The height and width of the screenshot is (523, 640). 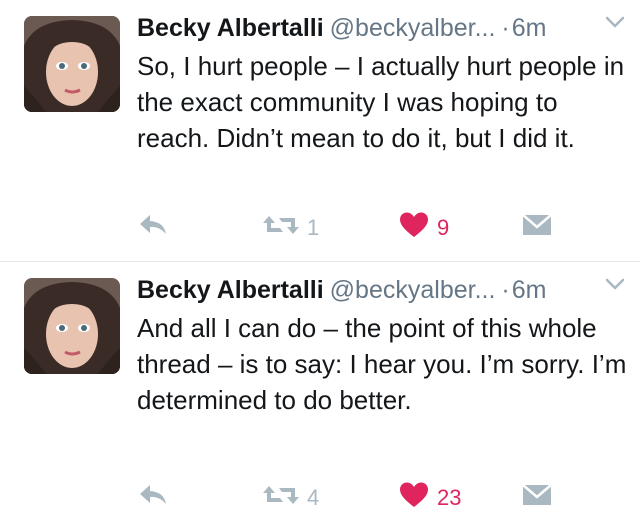 What do you see at coordinates (430, 498) in the screenshot?
I see `like-button: 23` at bounding box center [430, 498].